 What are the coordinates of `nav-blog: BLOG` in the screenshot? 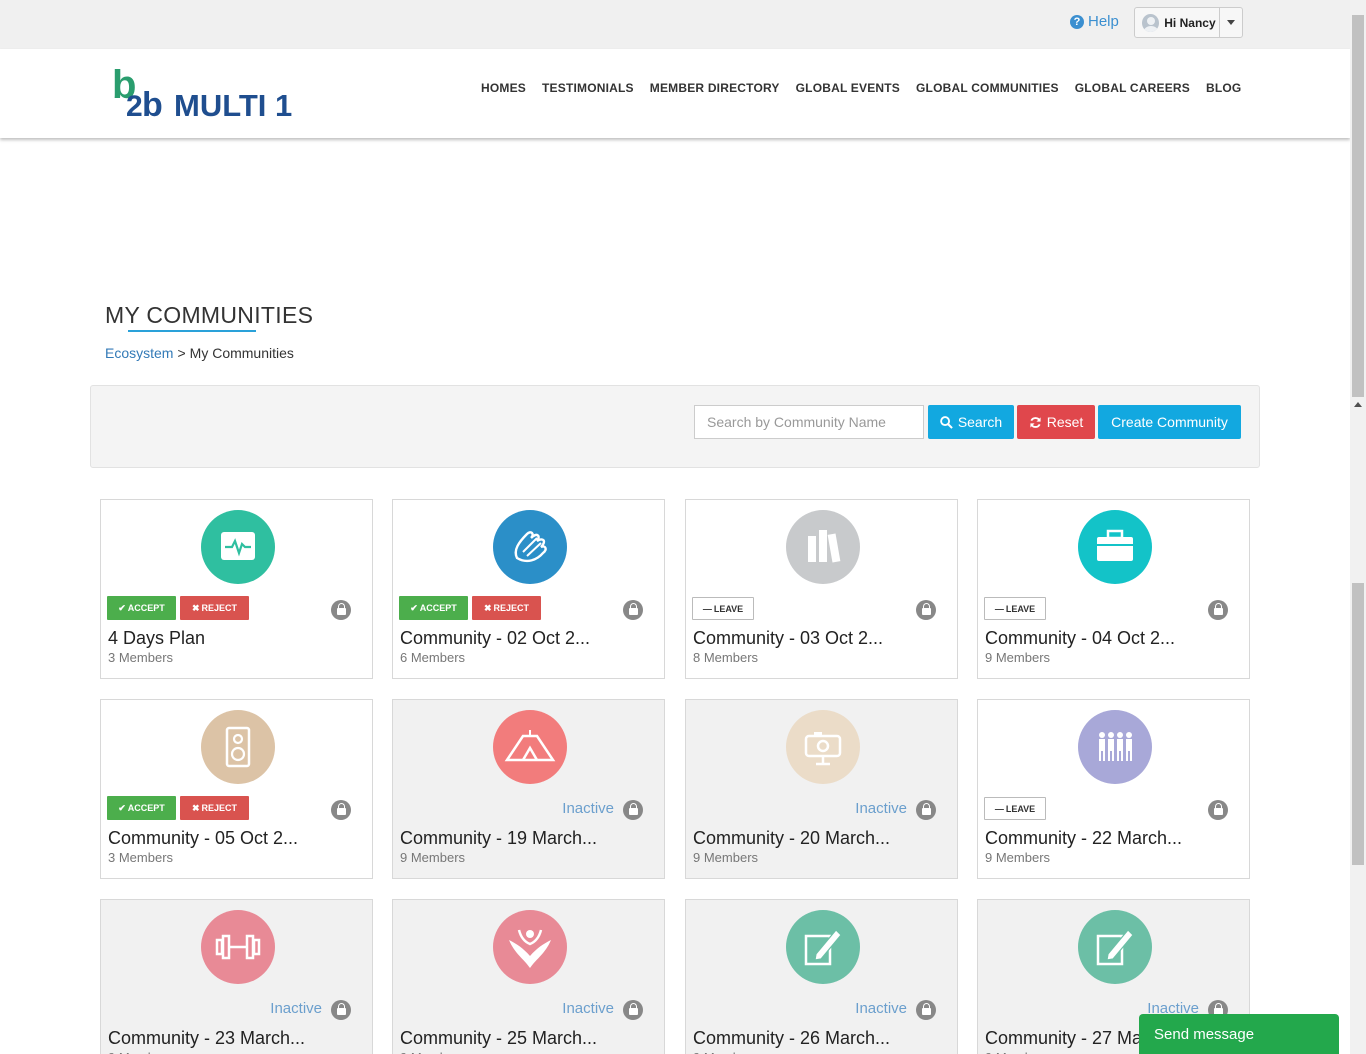 It's located at (1223, 88).